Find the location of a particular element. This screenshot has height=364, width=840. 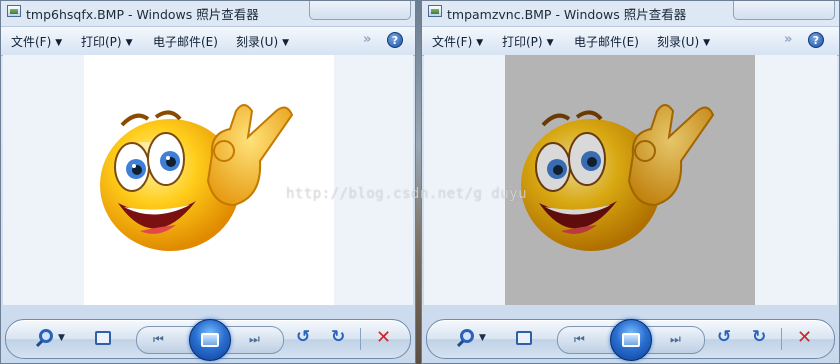

title-bar: tmp6hsqfx.BMP - Windows 照片查看器 is located at coordinates (208, 13).